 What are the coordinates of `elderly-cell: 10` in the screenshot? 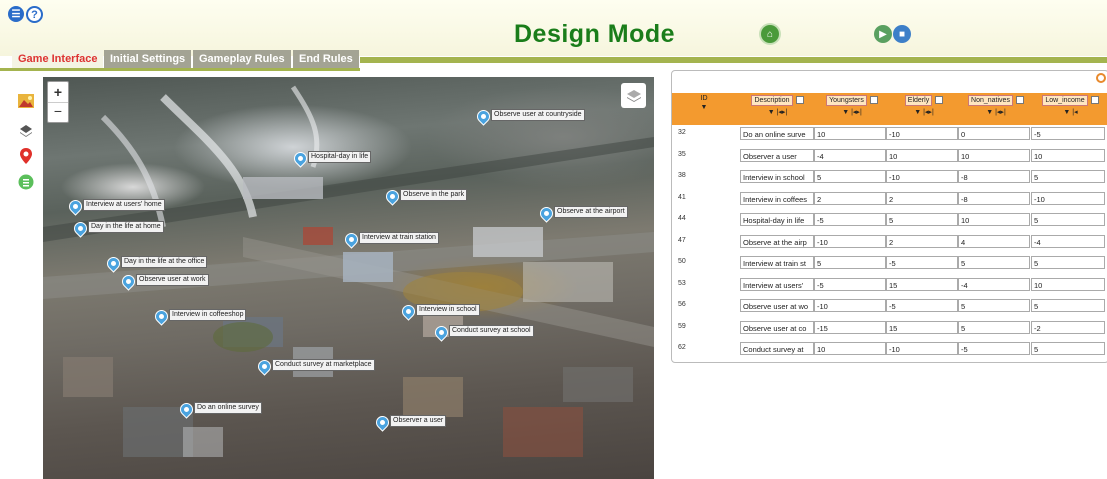 It's located at (922, 155).